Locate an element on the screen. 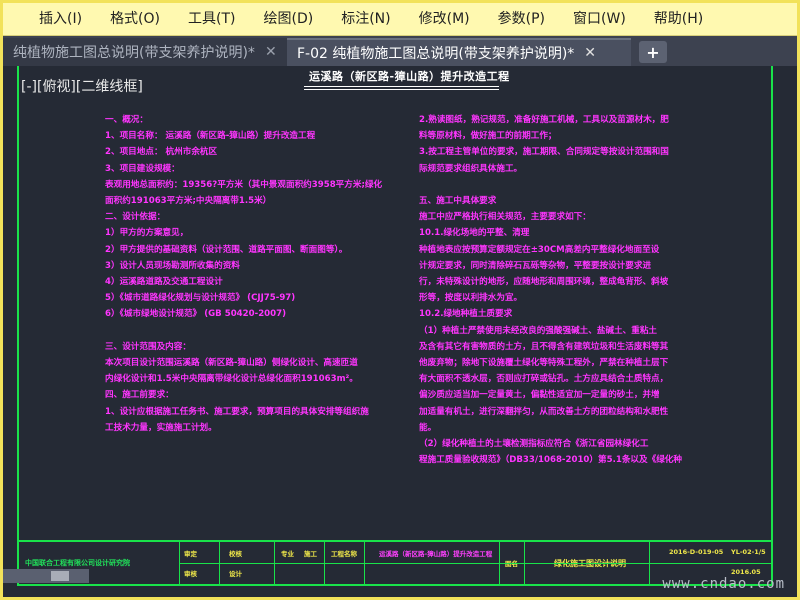 The width and height of the screenshot is (800, 600). note-line: 3.按工程主管单位的要求，施工期限、合同规定等按设计范围和国 is located at coordinates (544, 152).